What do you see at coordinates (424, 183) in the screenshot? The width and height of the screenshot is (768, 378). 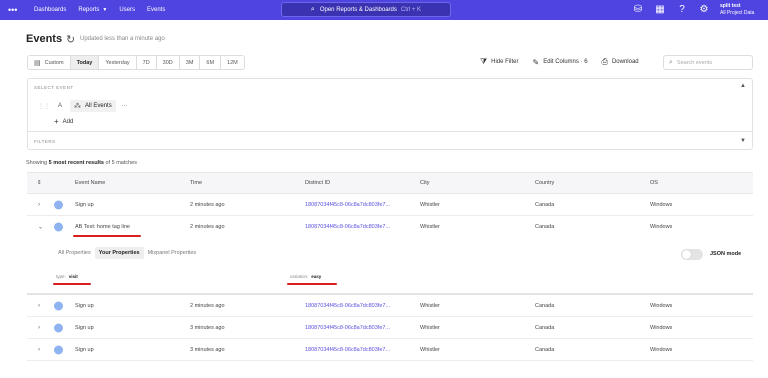 I see `column-header-city: City` at bounding box center [424, 183].